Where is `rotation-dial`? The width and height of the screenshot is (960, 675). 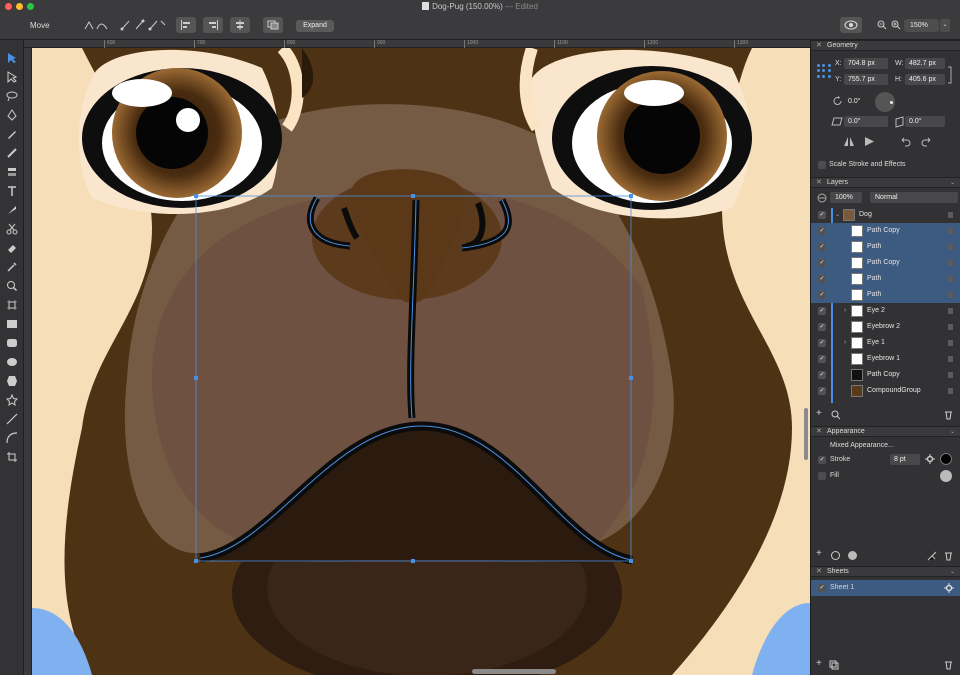
rotation-dial is located at coordinates (885, 102).